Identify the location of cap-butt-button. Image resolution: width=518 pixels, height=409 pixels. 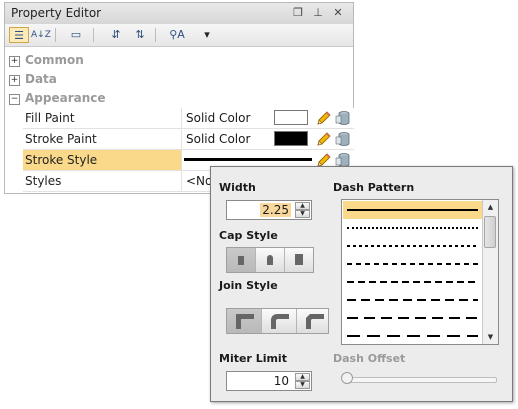
(241, 260).